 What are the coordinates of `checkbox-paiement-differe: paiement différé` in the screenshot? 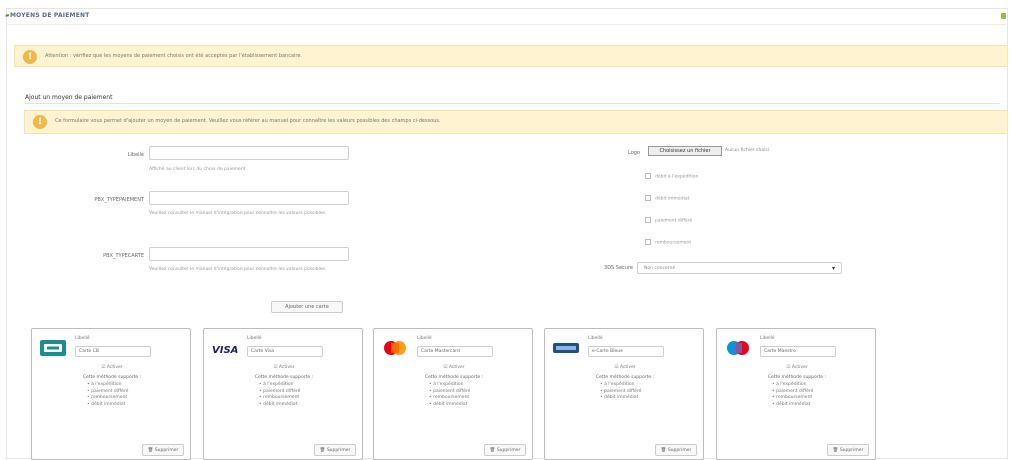 It's located at (668, 220).